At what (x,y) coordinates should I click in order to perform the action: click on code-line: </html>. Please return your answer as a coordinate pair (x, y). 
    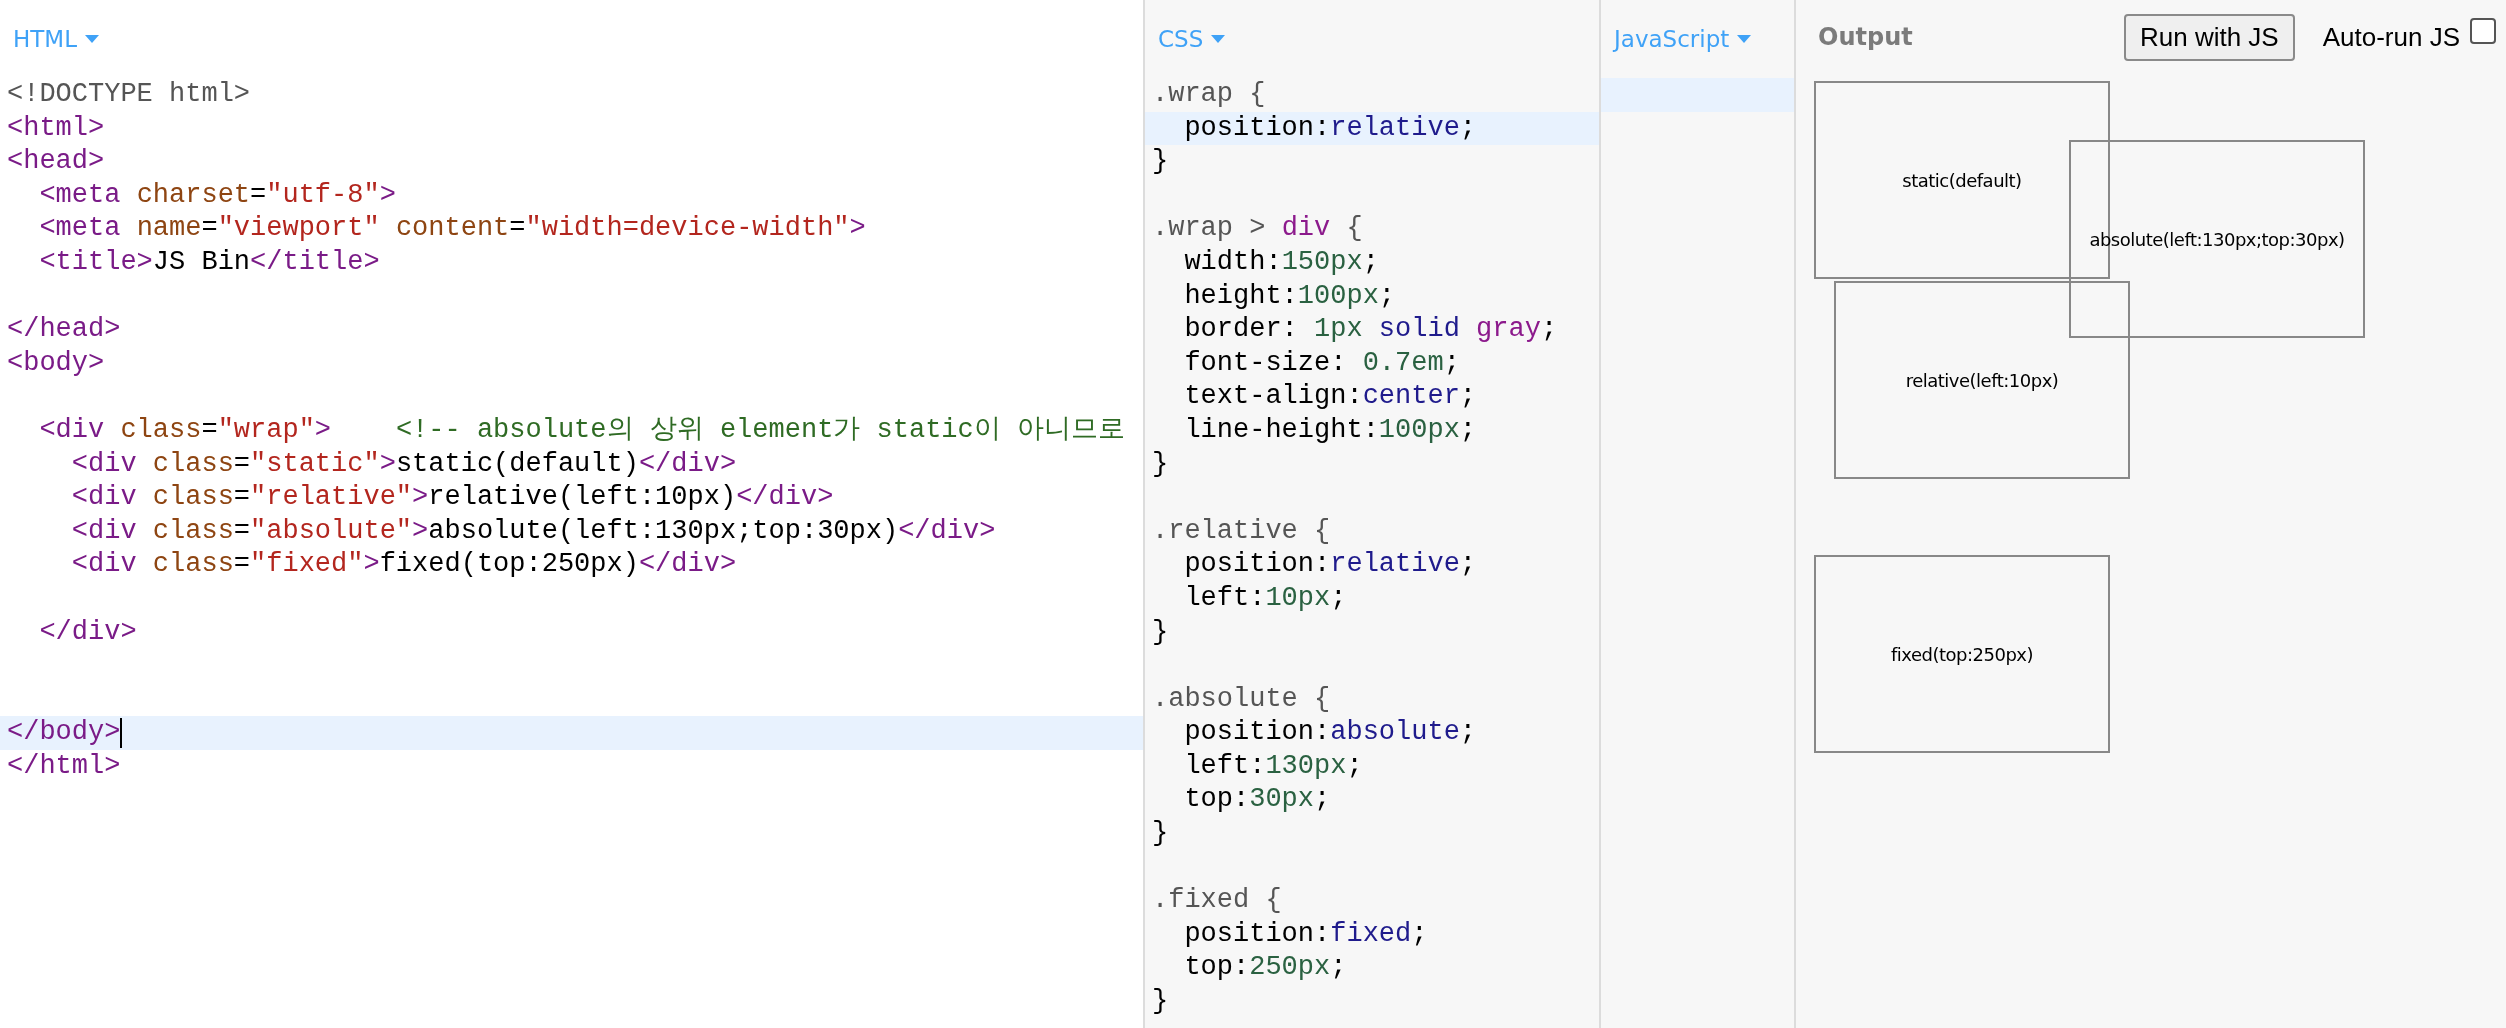
    Looking at the image, I should click on (64, 766).